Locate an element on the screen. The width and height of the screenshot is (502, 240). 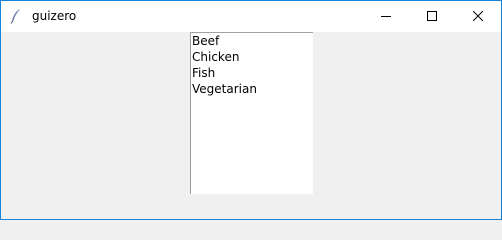
maximize-icon is located at coordinates (432, 16).